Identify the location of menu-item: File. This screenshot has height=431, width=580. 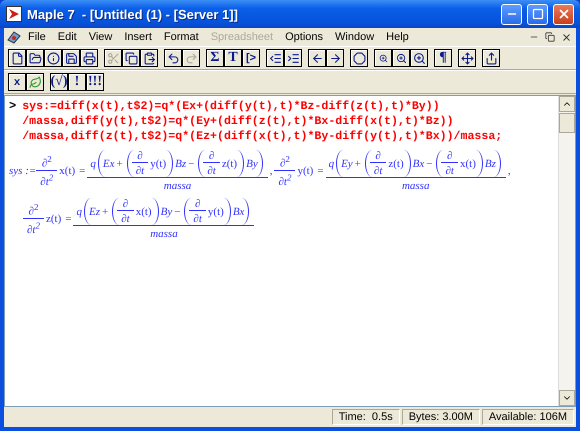
(37, 37).